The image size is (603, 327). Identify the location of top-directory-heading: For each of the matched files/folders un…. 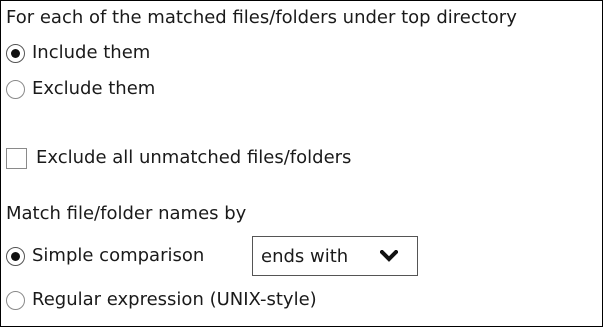
(261, 18).